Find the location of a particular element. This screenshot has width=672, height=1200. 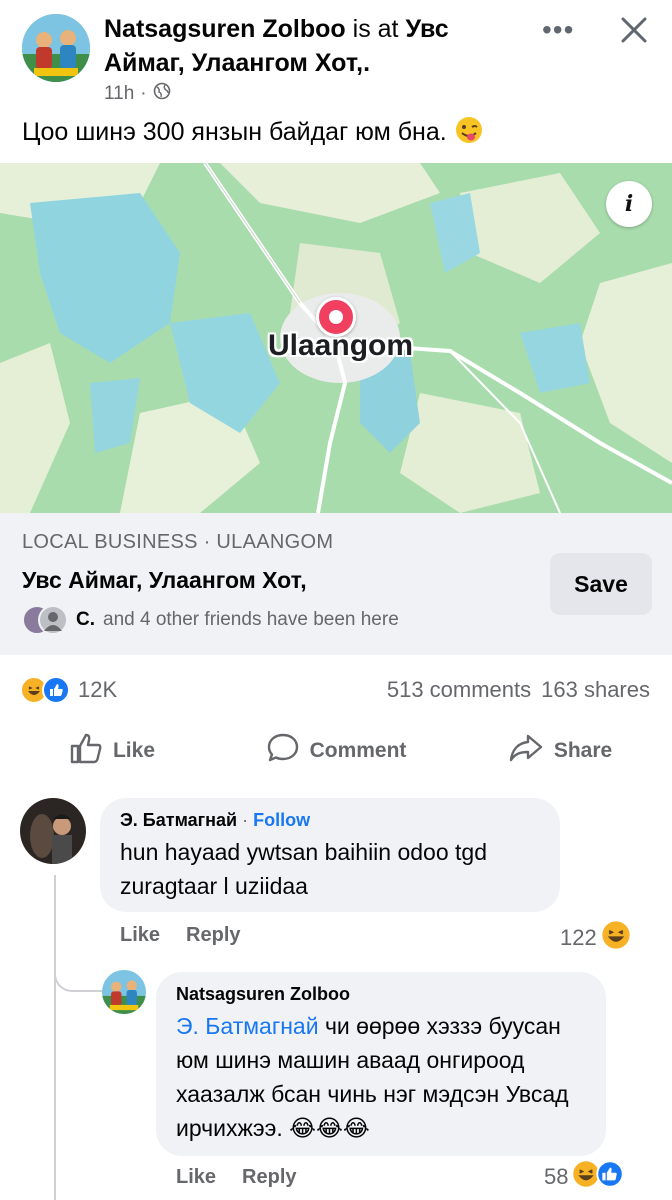

author-avatar is located at coordinates (56, 48).